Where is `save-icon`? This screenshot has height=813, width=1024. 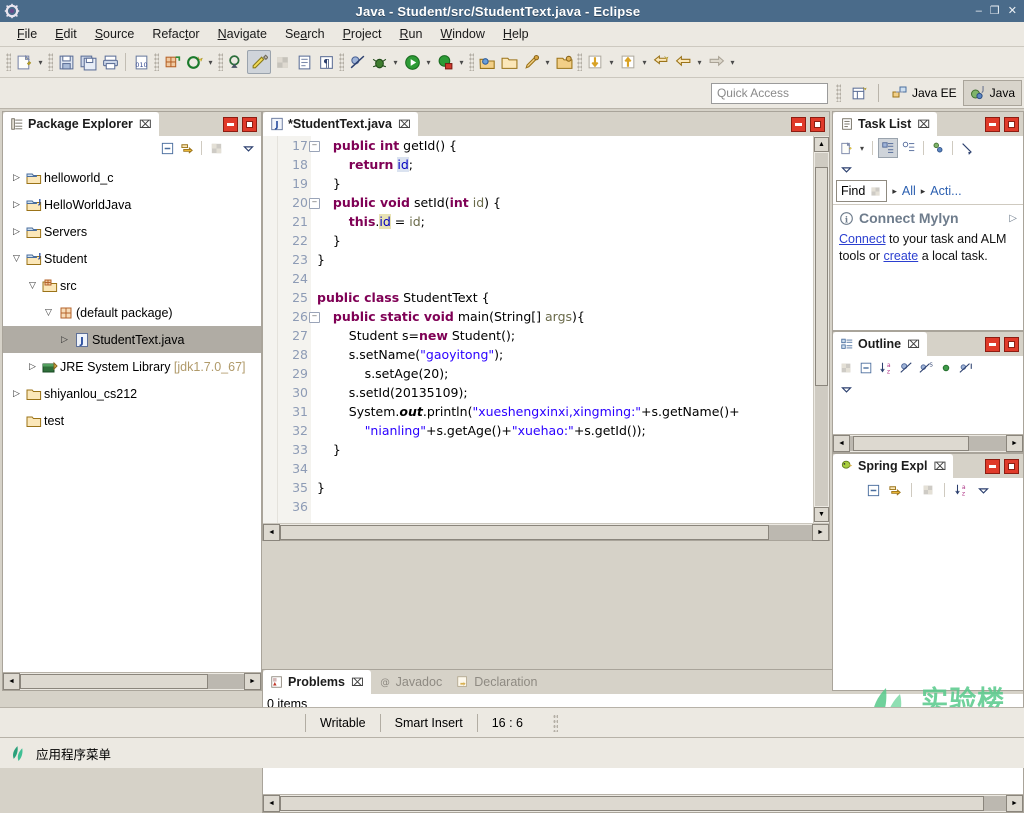
save-icon is located at coordinates (66, 62).